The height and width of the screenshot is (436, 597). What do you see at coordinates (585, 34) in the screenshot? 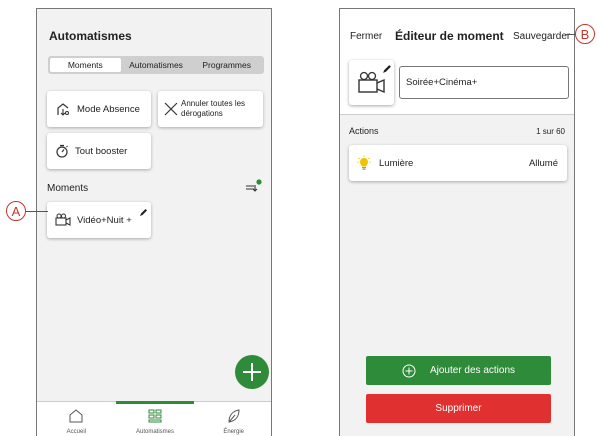
I see `callout-b: B` at bounding box center [585, 34].